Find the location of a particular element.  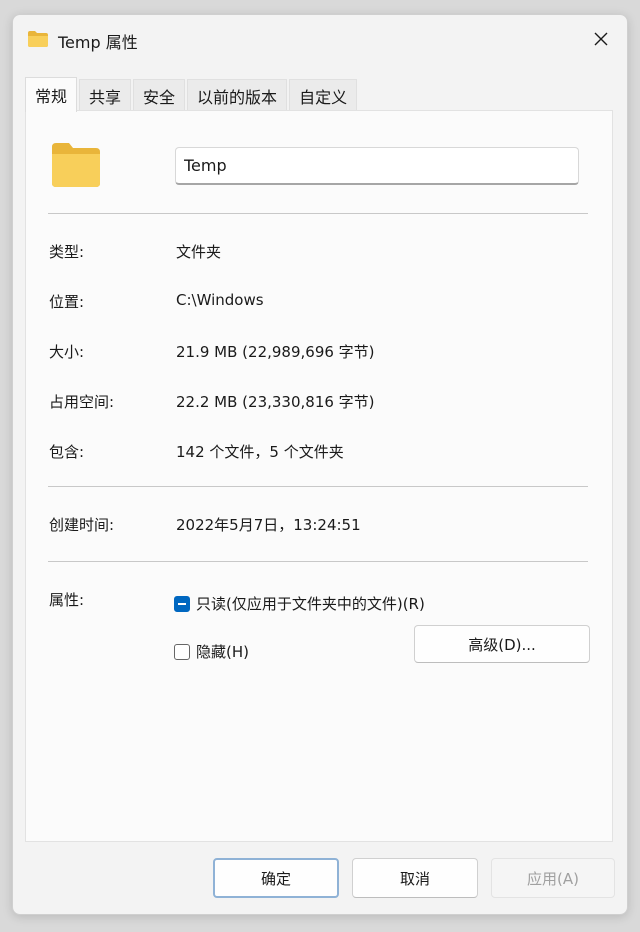

size-on-disk-label: 占用空间: is located at coordinates (82, 402).